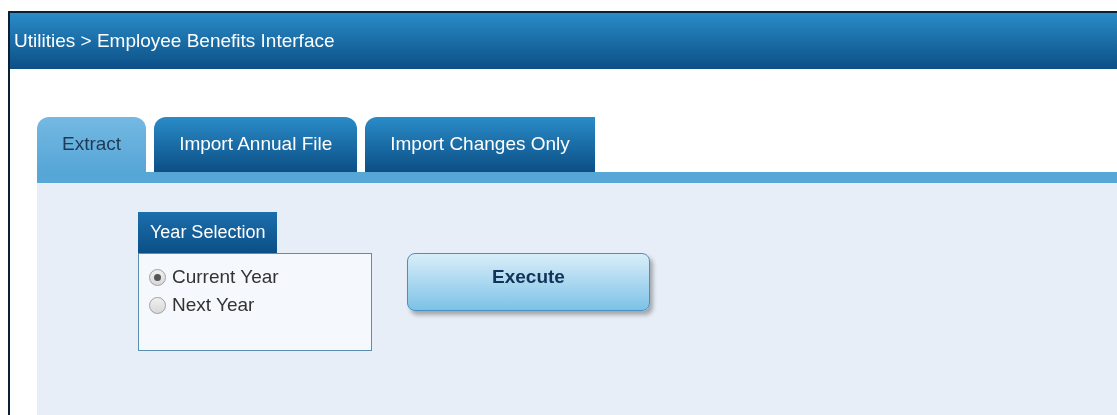 The image size is (1117, 415). I want to click on tab: Import Changes Only, so click(480, 144).